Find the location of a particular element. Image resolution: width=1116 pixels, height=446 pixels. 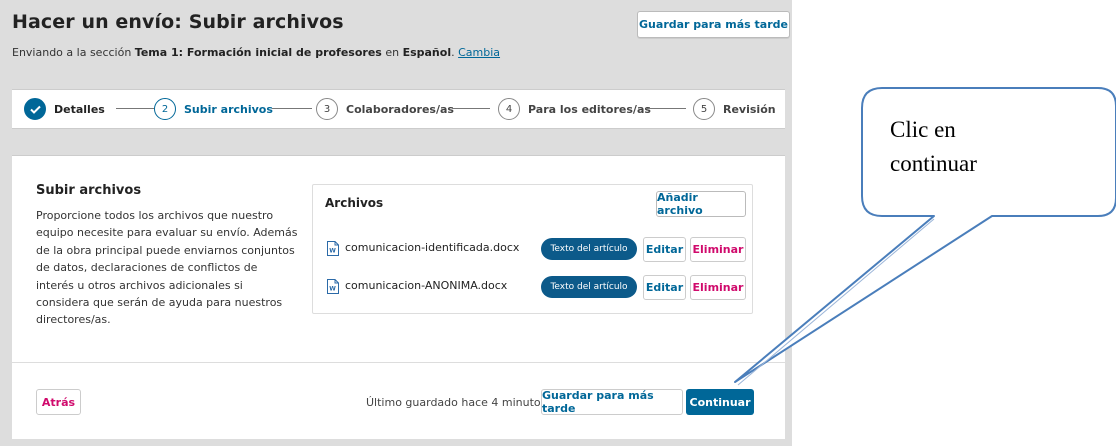

page-title: Hacer un envío: Subir archivos is located at coordinates (178, 22).